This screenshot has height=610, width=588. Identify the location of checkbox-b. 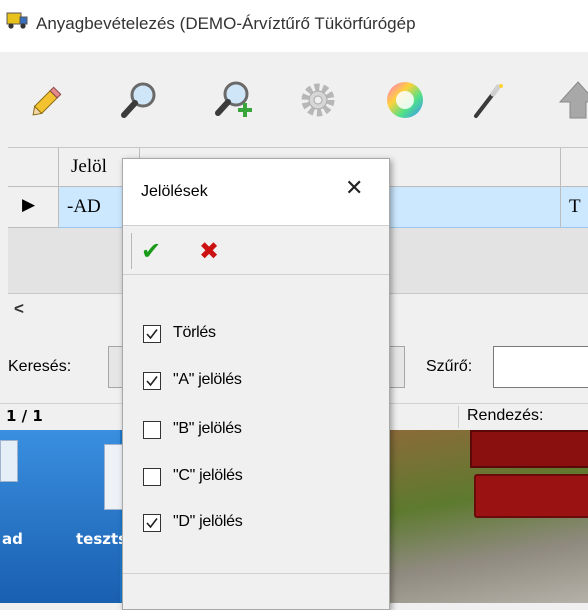
(152, 430).